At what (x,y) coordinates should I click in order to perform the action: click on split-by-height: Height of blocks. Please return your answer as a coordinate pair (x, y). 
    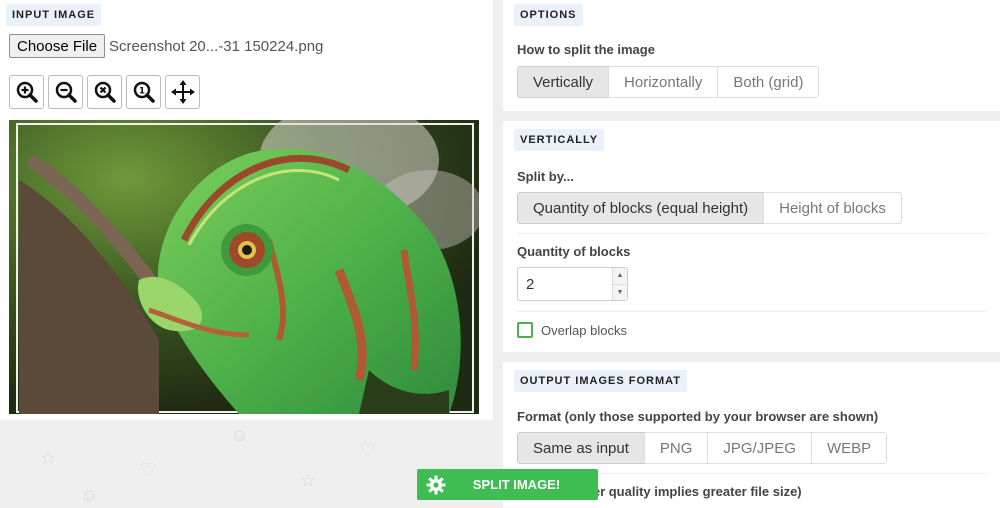
    Looking at the image, I should click on (832, 208).